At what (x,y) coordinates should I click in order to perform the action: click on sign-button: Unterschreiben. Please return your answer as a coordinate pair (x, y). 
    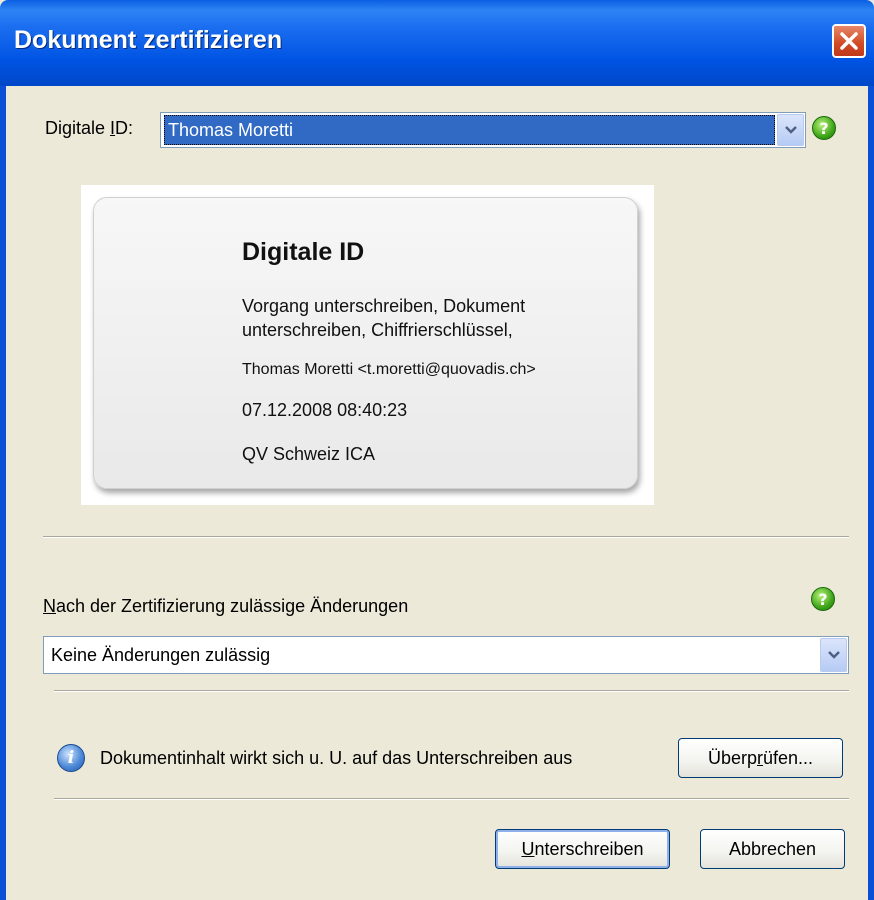
    Looking at the image, I should click on (582, 849).